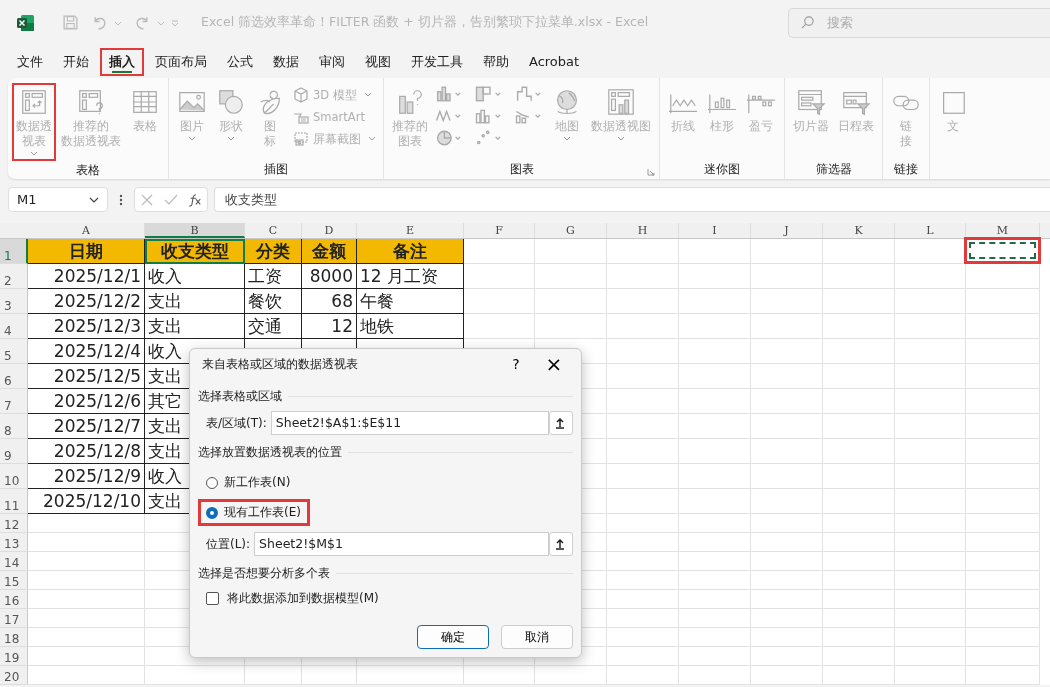 The width and height of the screenshot is (1050, 687). What do you see at coordinates (14, 276) in the screenshot?
I see `row-header: 2` at bounding box center [14, 276].